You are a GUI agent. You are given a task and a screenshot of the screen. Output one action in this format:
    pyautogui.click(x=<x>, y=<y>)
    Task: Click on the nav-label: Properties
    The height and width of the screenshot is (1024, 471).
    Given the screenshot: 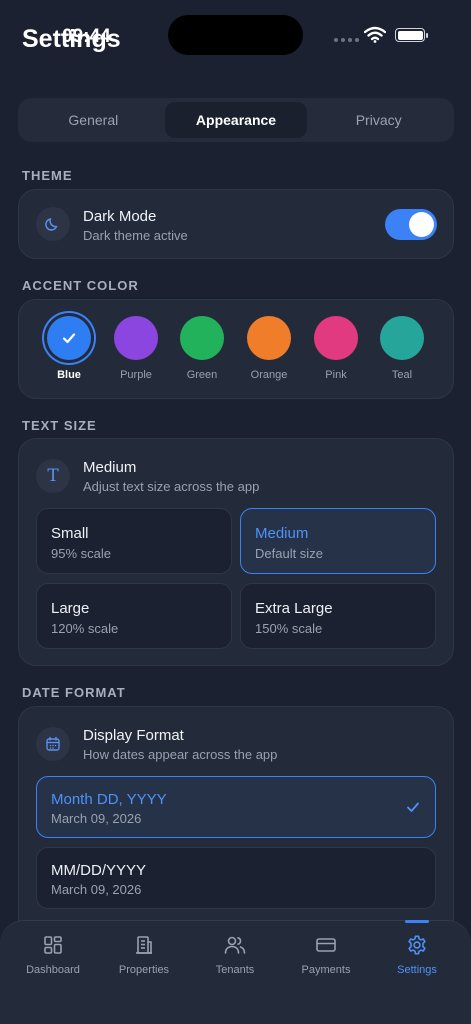 What is the action you would take?
    pyautogui.click(x=144, y=970)
    